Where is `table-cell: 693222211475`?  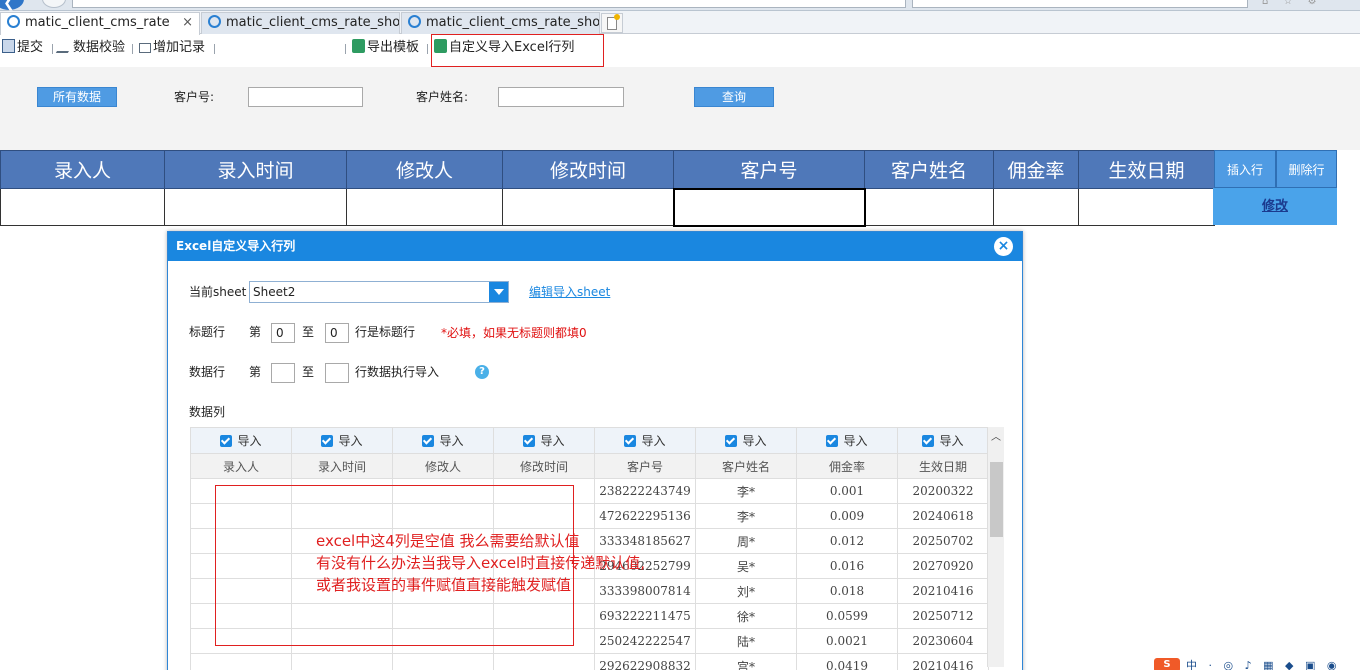
table-cell: 693222211475 is located at coordinates (645, 616).